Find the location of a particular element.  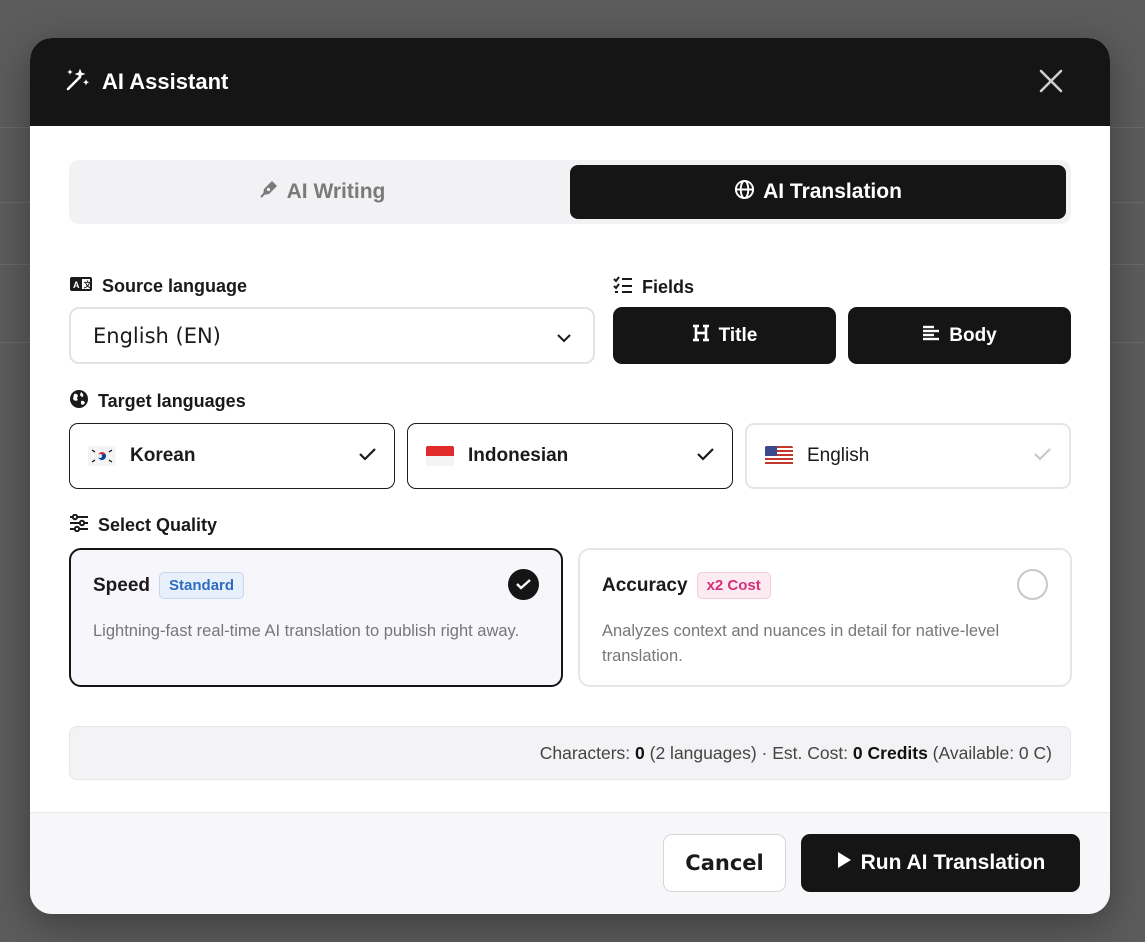

pen-nib-icon is located at coordinates (269, 192).